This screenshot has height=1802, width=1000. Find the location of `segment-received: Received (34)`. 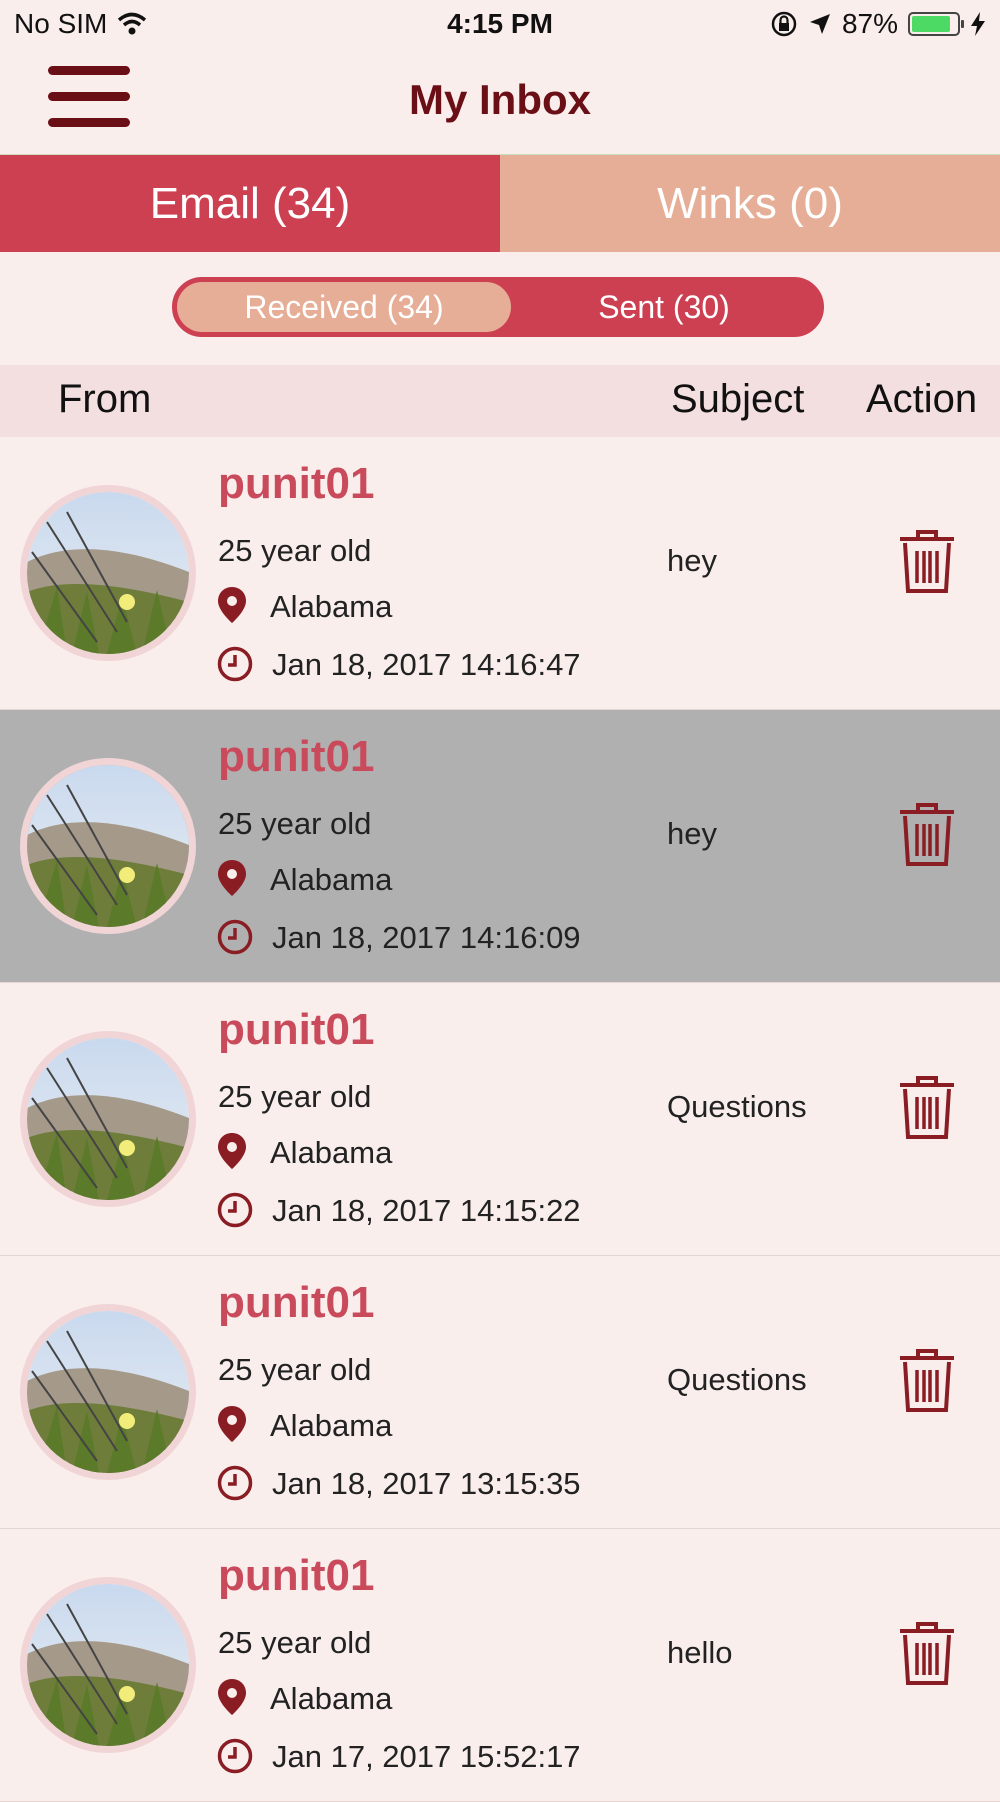

segment-received: Received (34) is located at coordinates (344, 307).